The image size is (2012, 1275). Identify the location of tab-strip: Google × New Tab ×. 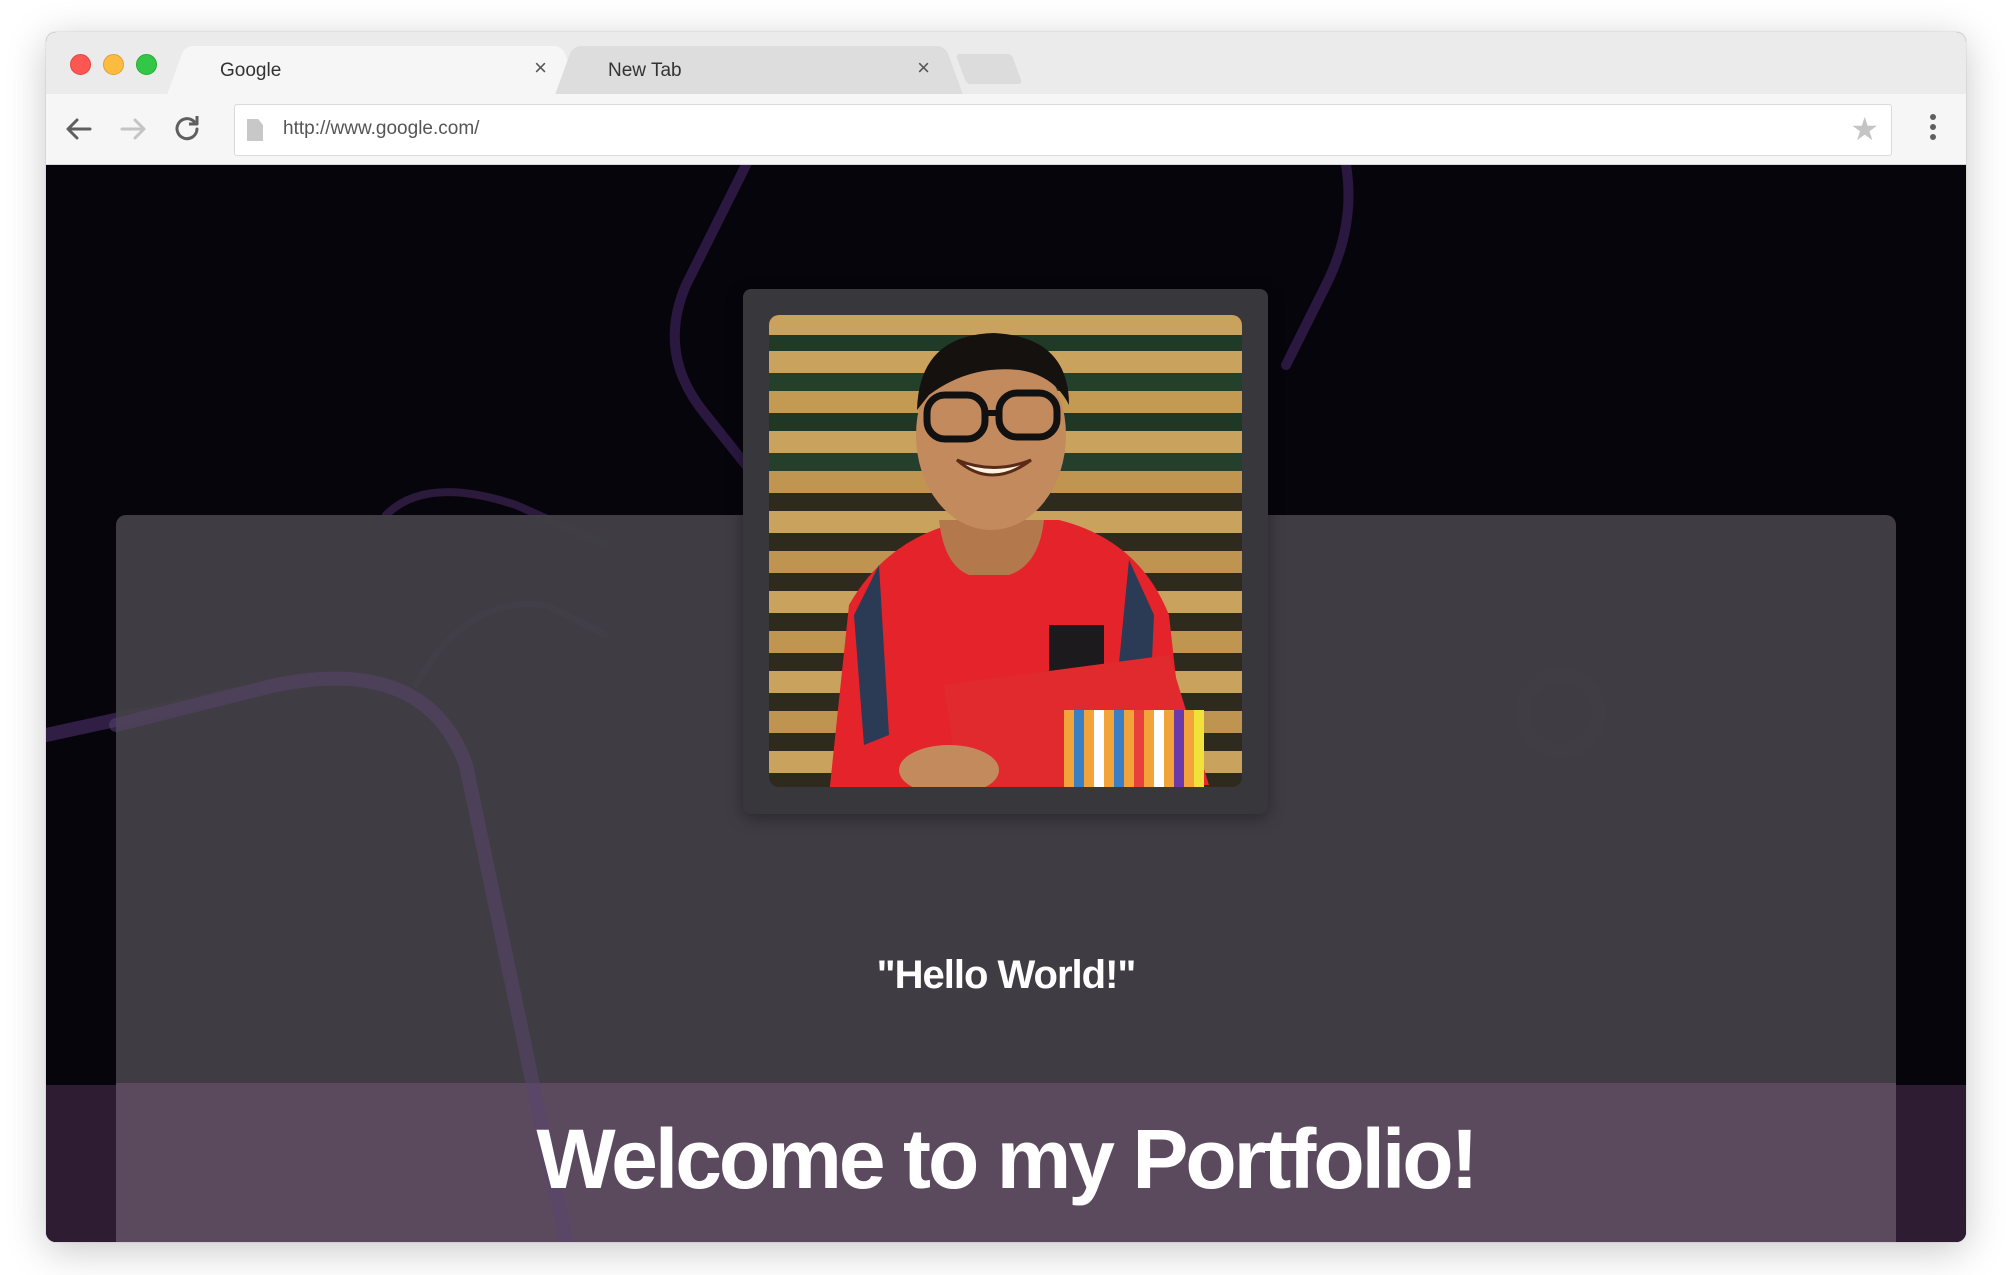
(1006, 63).